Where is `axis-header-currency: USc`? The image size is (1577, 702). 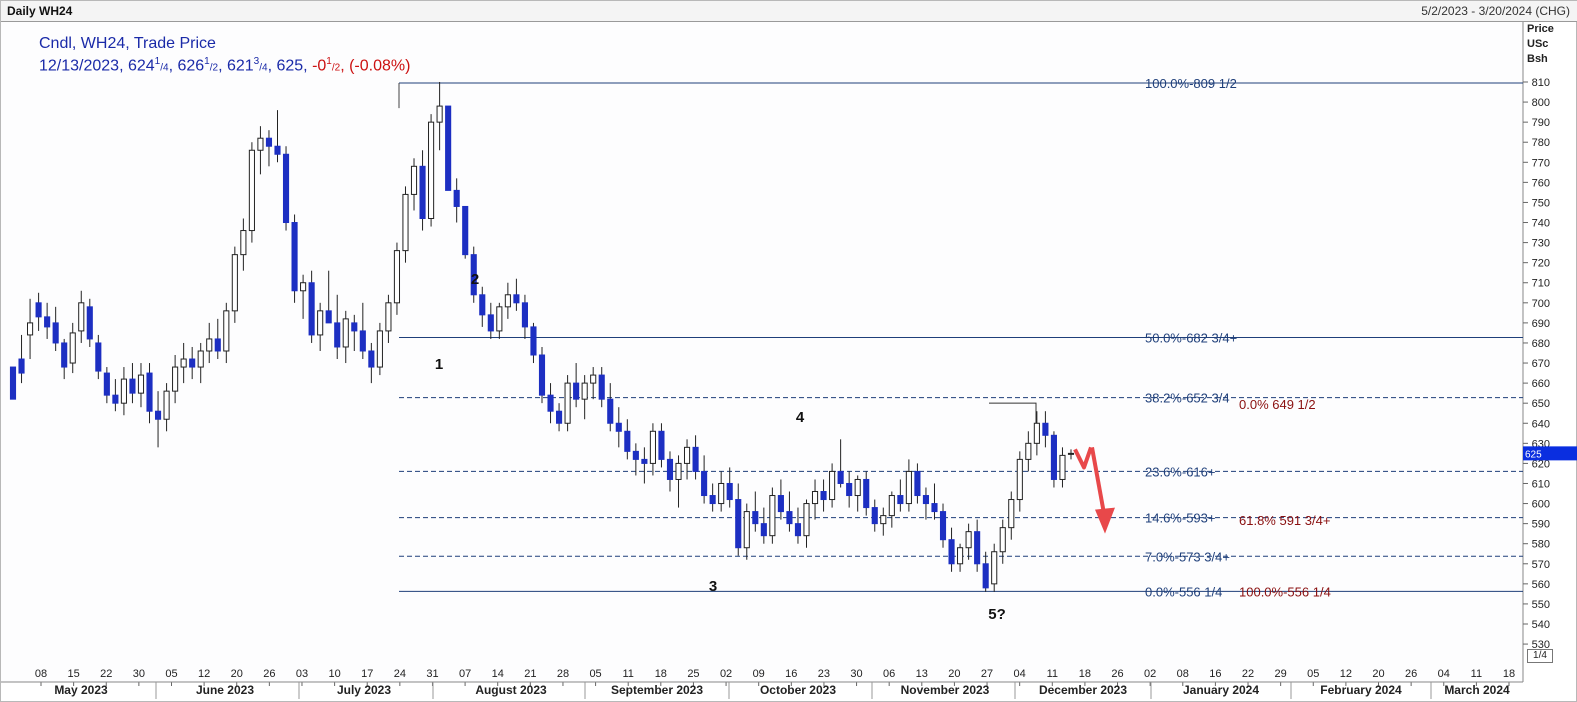
axis-header-currency: USc is located at coordinates (1538, 44).